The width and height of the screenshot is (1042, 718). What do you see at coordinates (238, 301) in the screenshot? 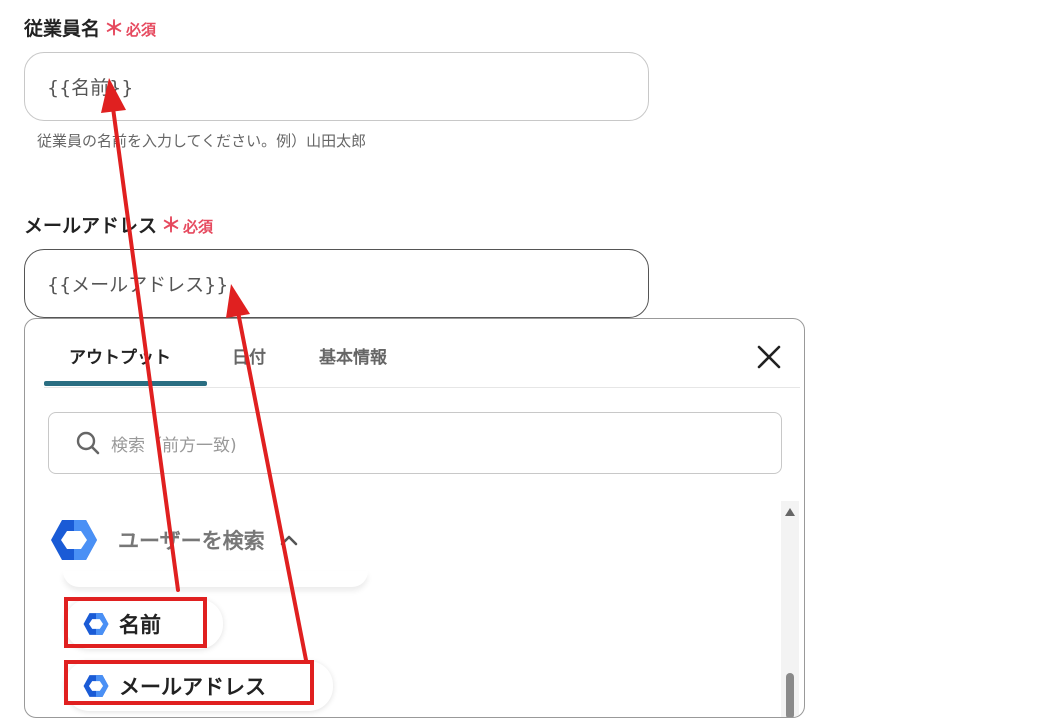
I see `arrow-head-email-icon` at bounding box center [238, 301].